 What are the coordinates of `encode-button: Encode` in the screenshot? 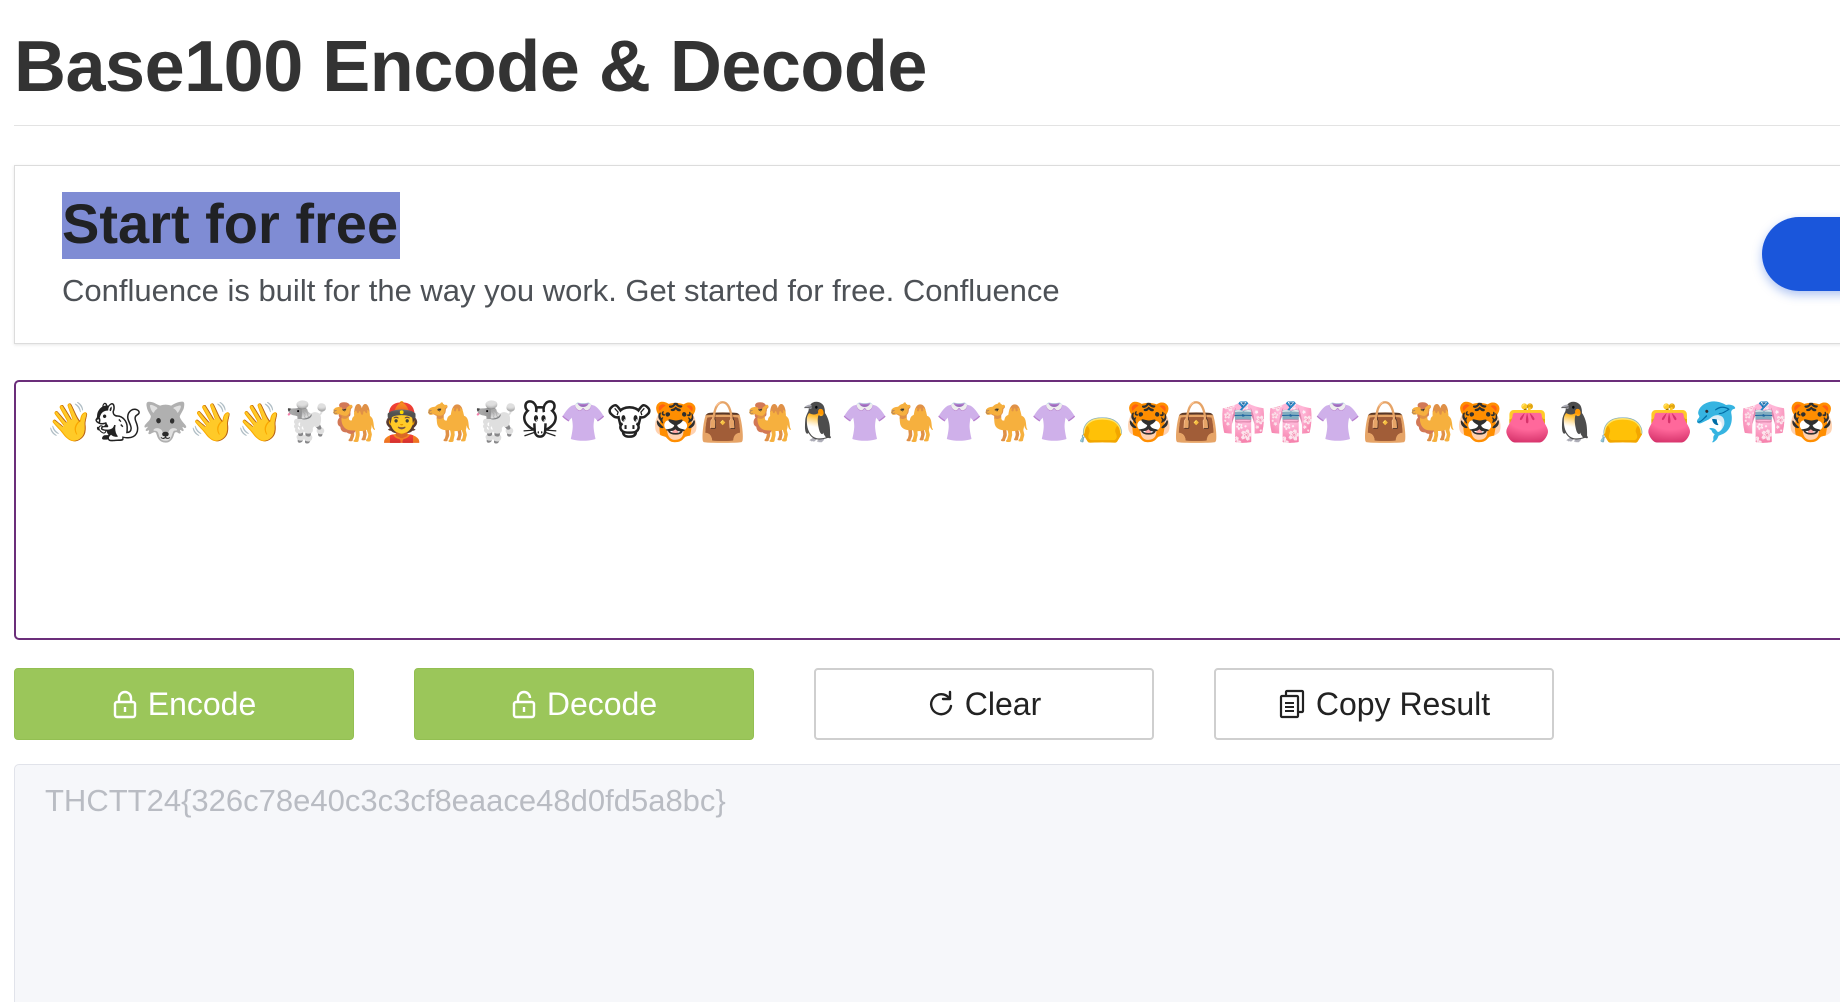 It's located at (184, 704).